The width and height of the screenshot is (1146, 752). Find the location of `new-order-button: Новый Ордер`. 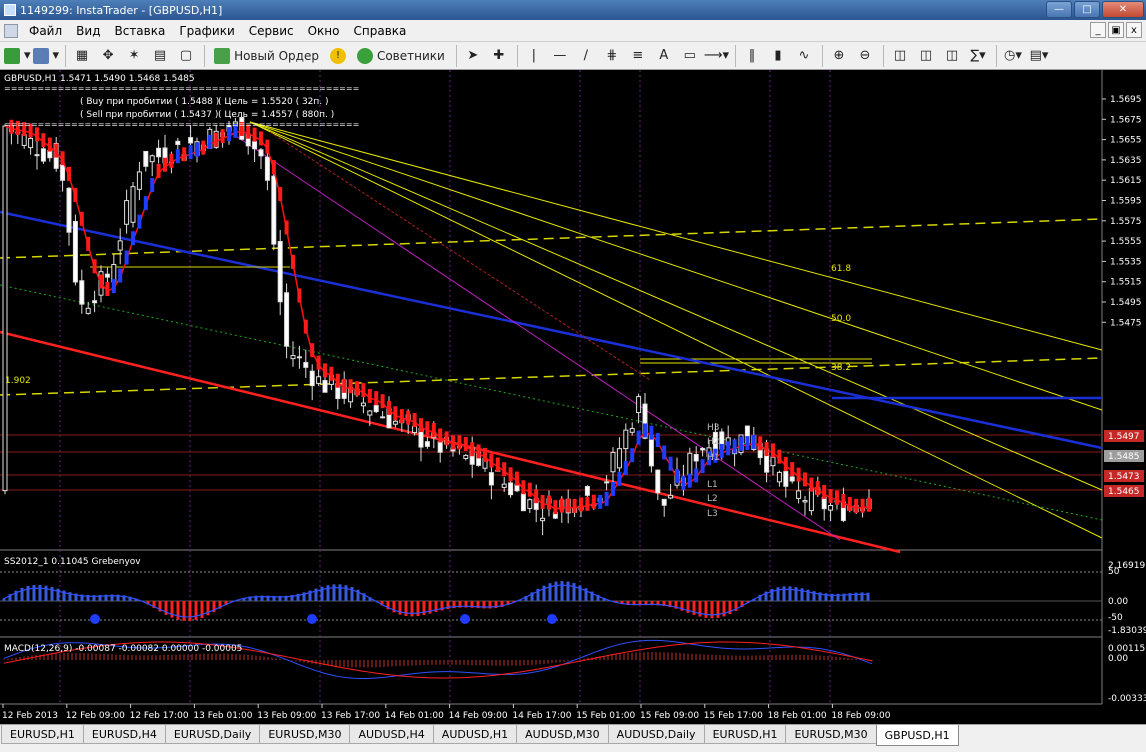

new-order-button: Новый Ордер is located at coordinates (266, 56).